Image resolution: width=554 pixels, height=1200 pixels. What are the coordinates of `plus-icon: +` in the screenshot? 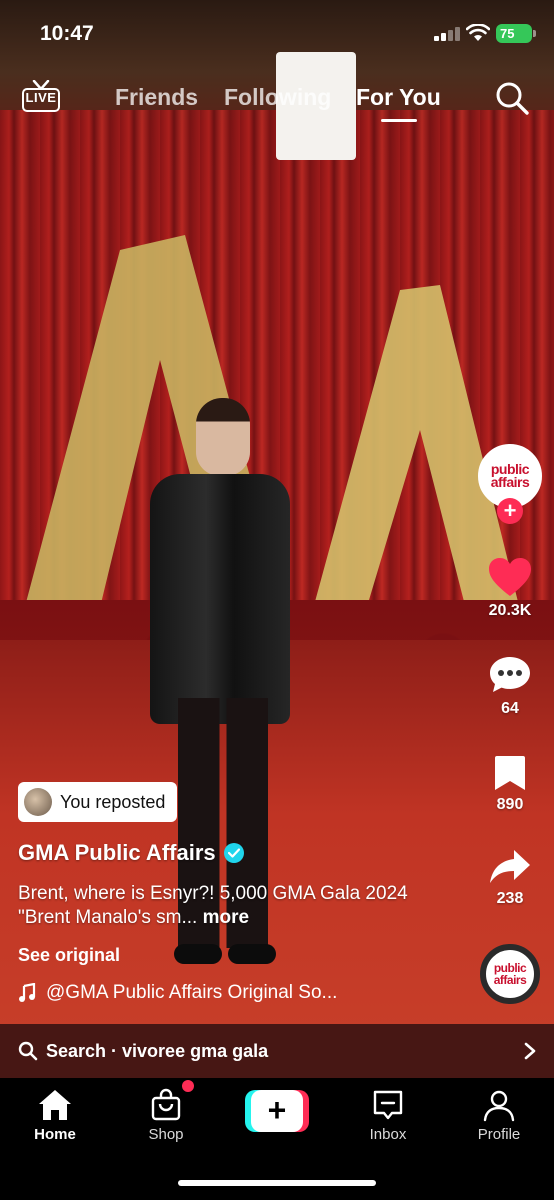 It's located at (277, 1111).